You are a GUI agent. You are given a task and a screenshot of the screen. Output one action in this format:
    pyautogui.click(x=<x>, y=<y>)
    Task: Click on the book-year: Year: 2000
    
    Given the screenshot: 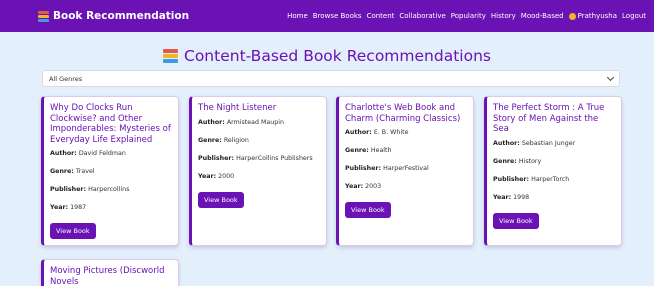 What is the action you would take?
    pyautogui.click(x=216, y=176)
    